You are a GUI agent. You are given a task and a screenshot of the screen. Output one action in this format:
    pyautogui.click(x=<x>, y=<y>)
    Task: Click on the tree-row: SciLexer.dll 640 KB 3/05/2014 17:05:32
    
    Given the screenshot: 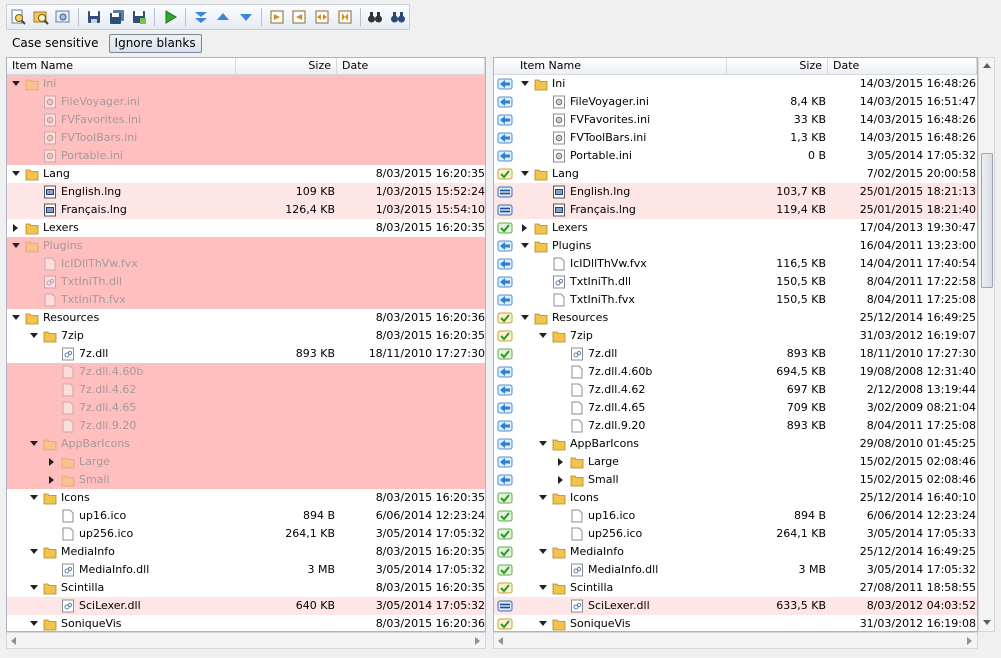 What is the action you would take?
    pyautogui.click(x=246, y=606)
    